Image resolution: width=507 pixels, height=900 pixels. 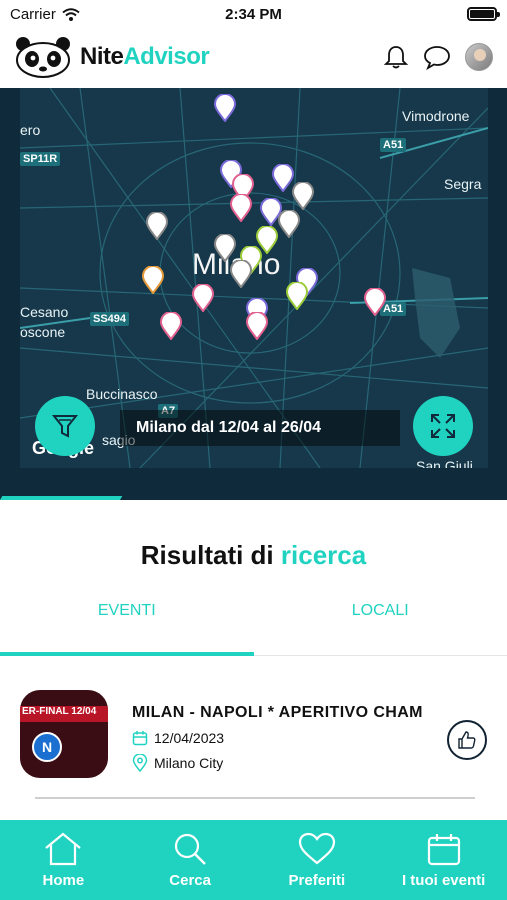 I want to click on list-divider, so click(x=255, y=798).